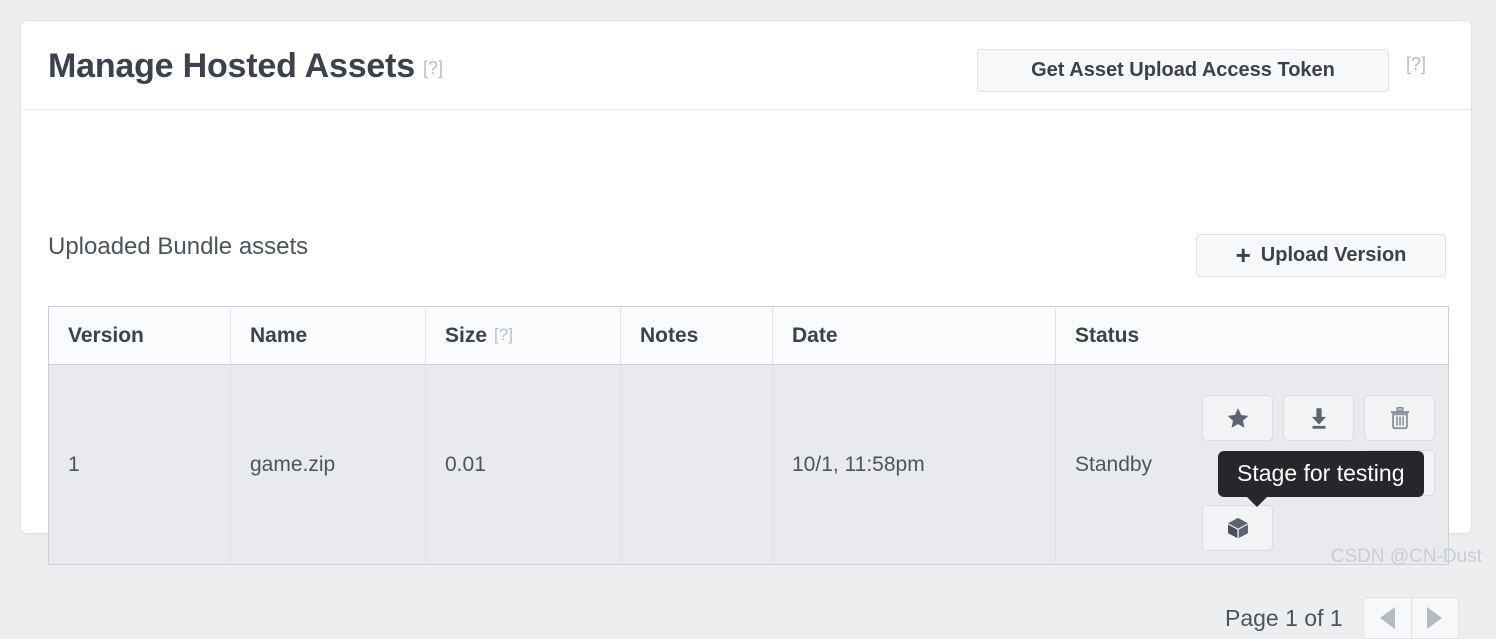 Image resolution: width=1496 pixels, height=639 pixels. I want to click on token-help-icon: [?], so click(1416, 64).